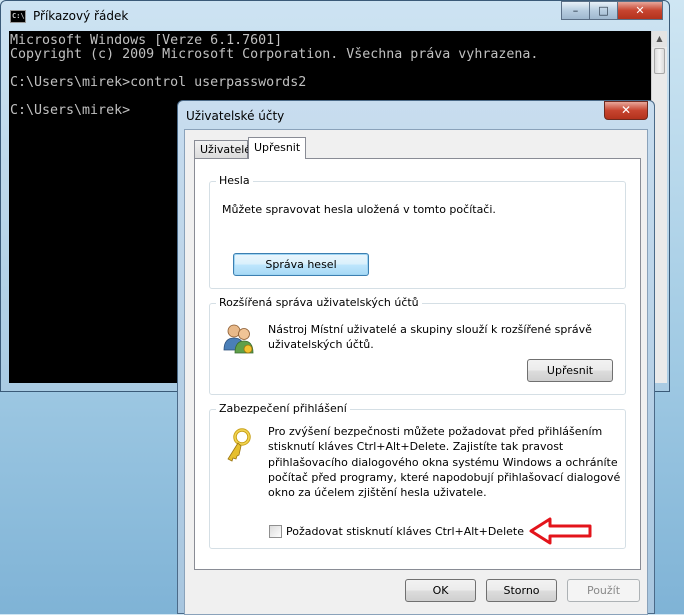  What do you see at coordinates (275, 531) in the screenshot?
I see `require-ctrl-alt-del-checkbox` at bounding box center [275, 531].